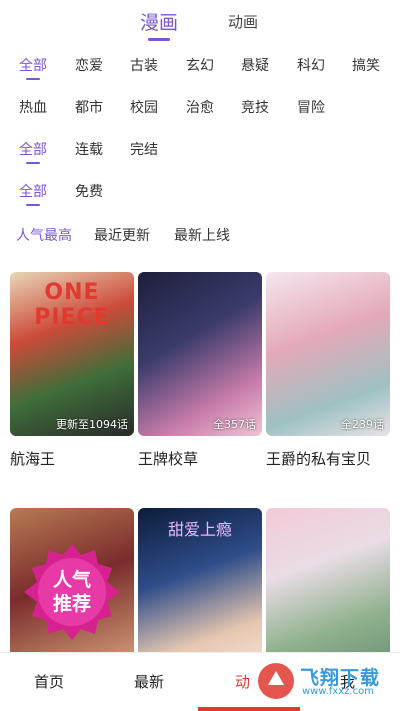  I want to click on tab-anime-label: 动画, so click(243, 22).